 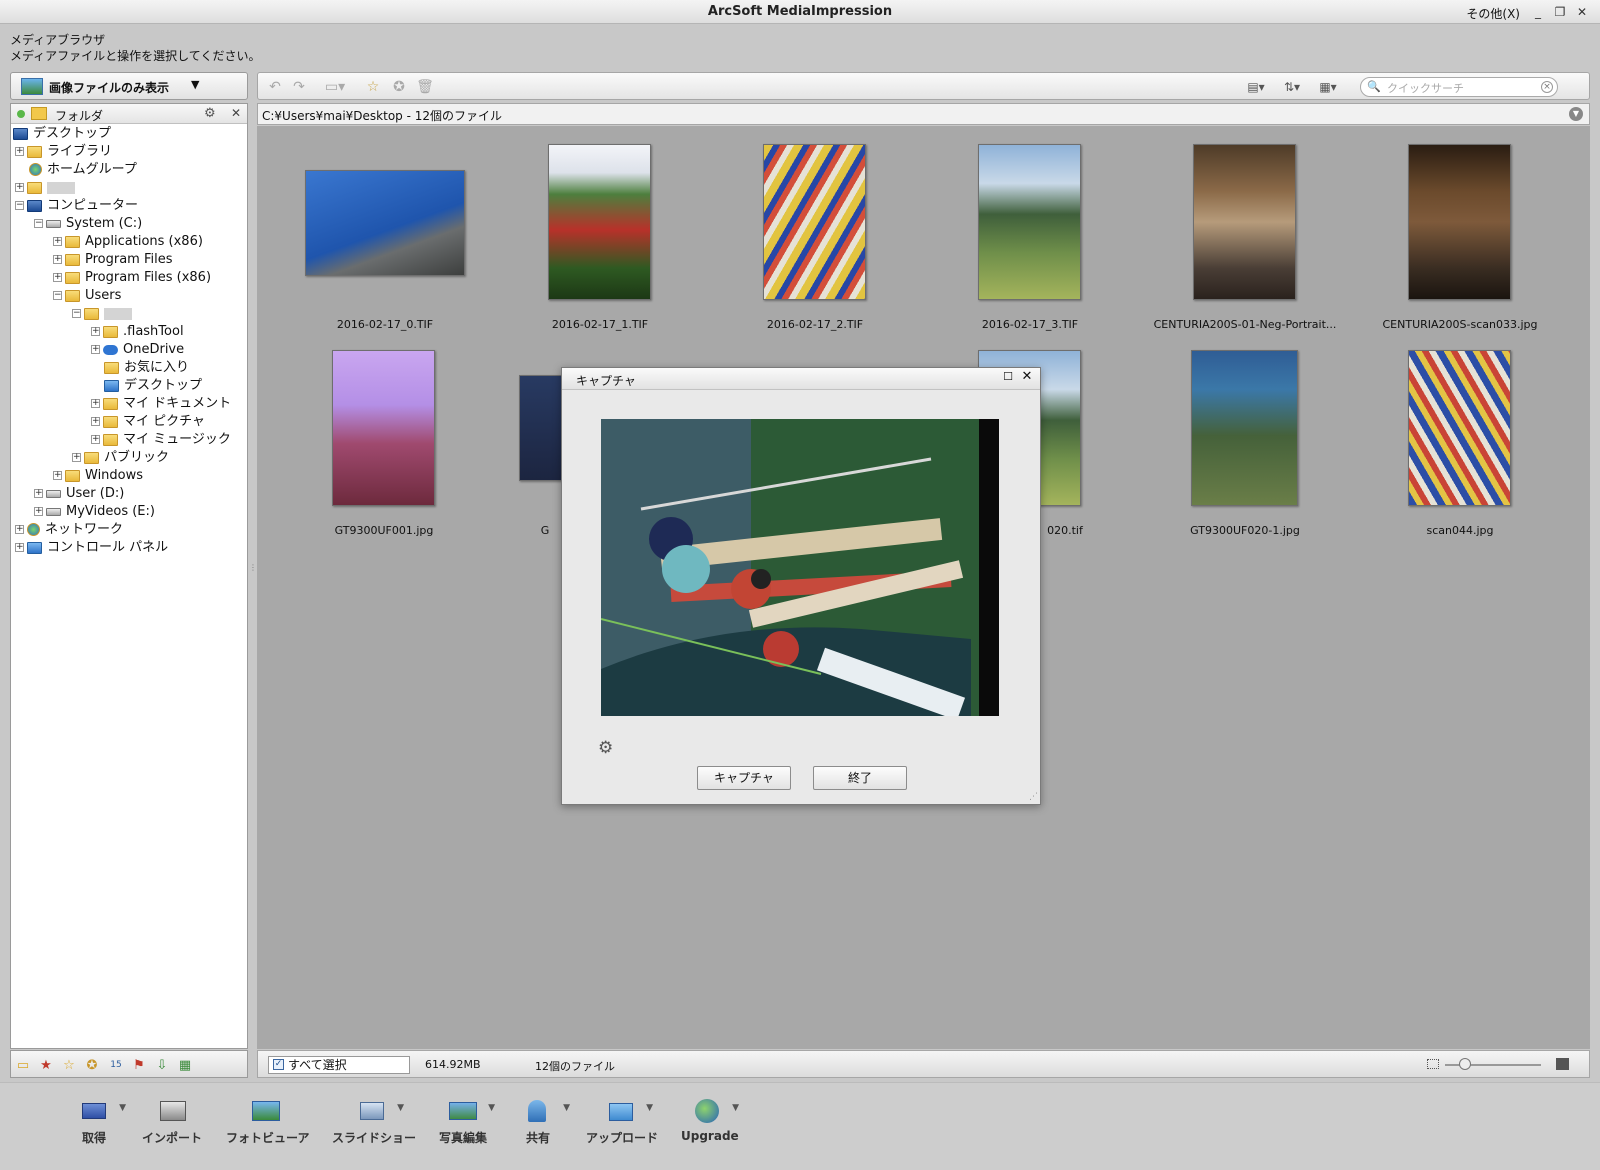 I want to click on path-dropdown-icon: ▼, so click(x=1576, y=114).